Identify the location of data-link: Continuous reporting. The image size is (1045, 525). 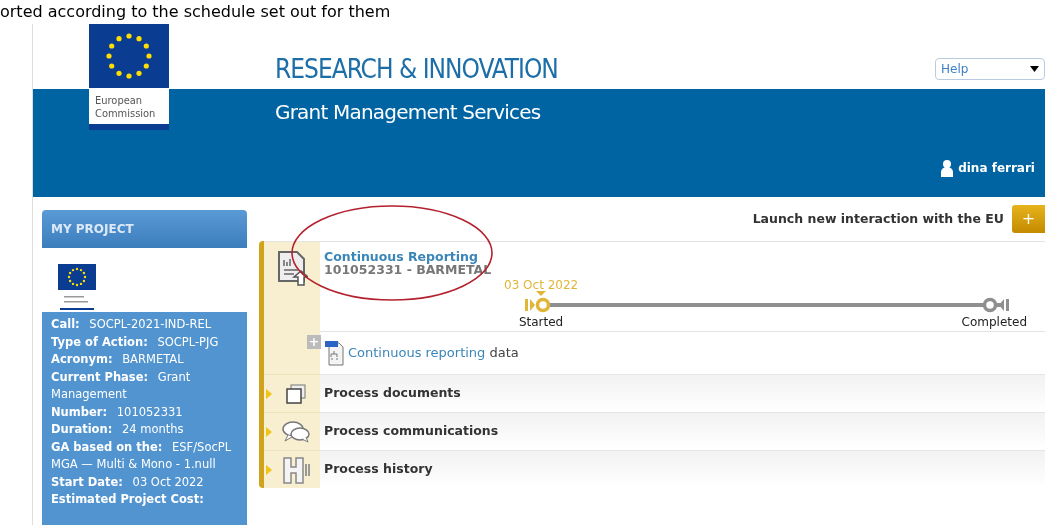
(417, 353).